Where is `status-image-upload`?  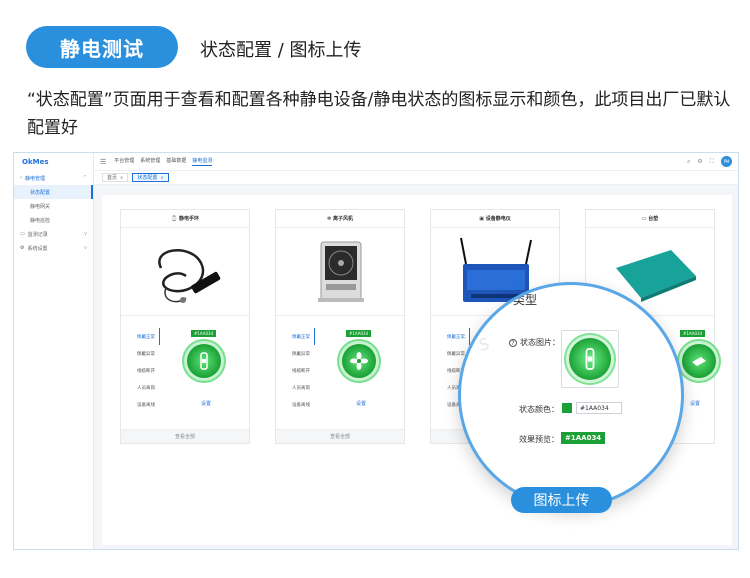 status-image-upload is located at coordinates (590, 359).